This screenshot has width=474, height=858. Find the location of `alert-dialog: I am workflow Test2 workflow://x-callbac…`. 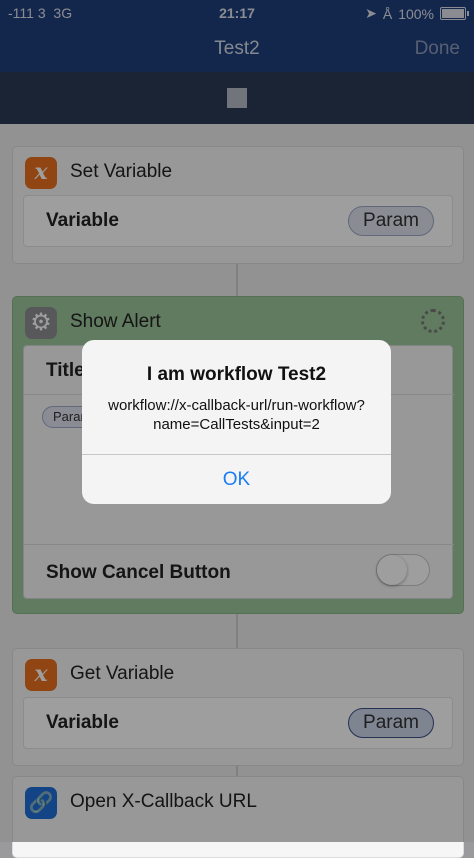

alert-dialog: I am workflow Test2 workflow://x-callbac… is located at coordinates (236, 422).